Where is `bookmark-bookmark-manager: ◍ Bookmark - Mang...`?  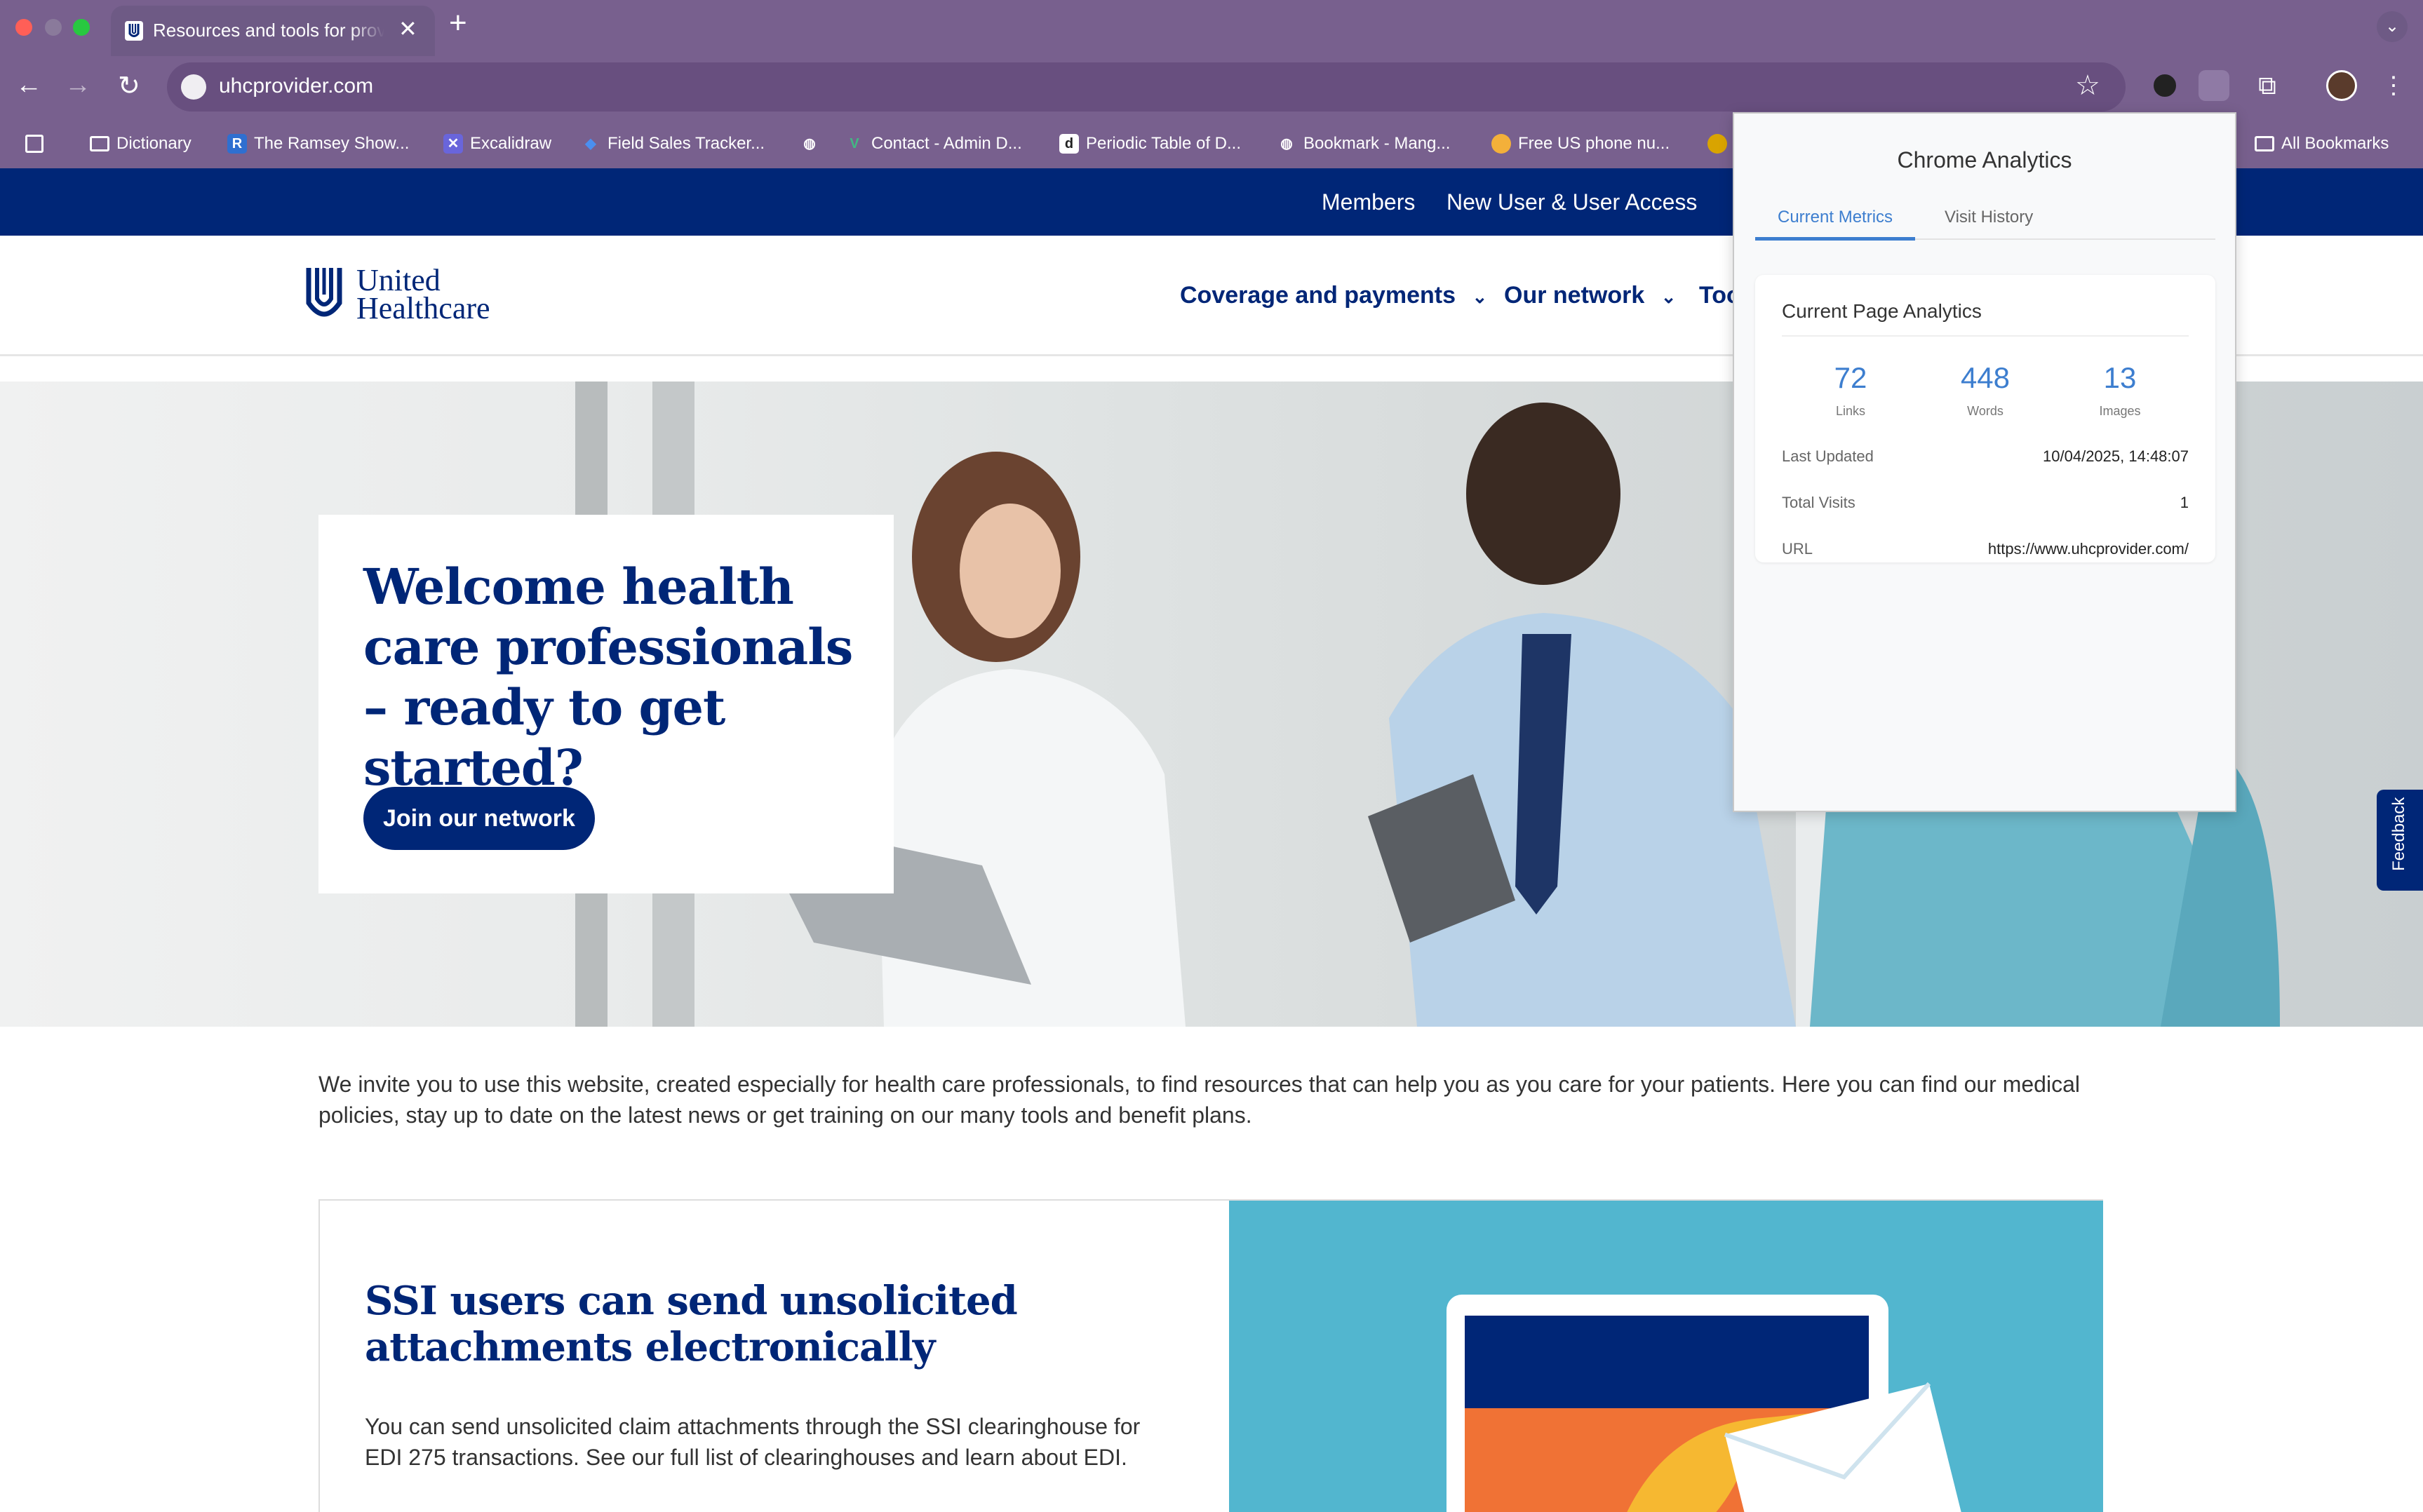
bookmark-bookmark-manager: ◍ Bookmark - Mang... is located at coordinates (1364, 143).